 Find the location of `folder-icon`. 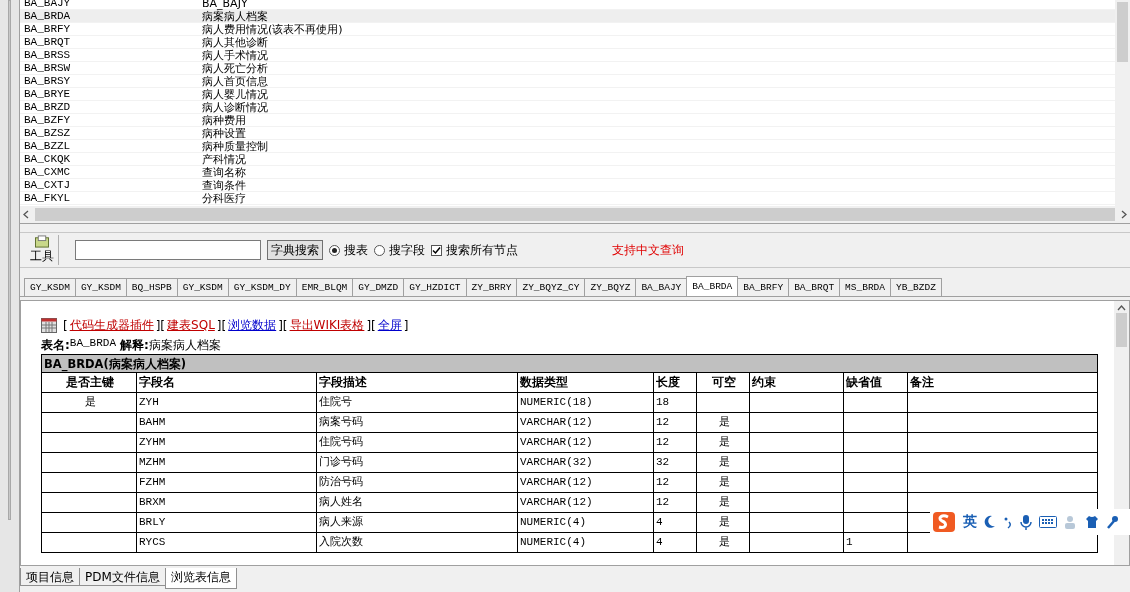

folder-icon is located at coordinates (42, 241).